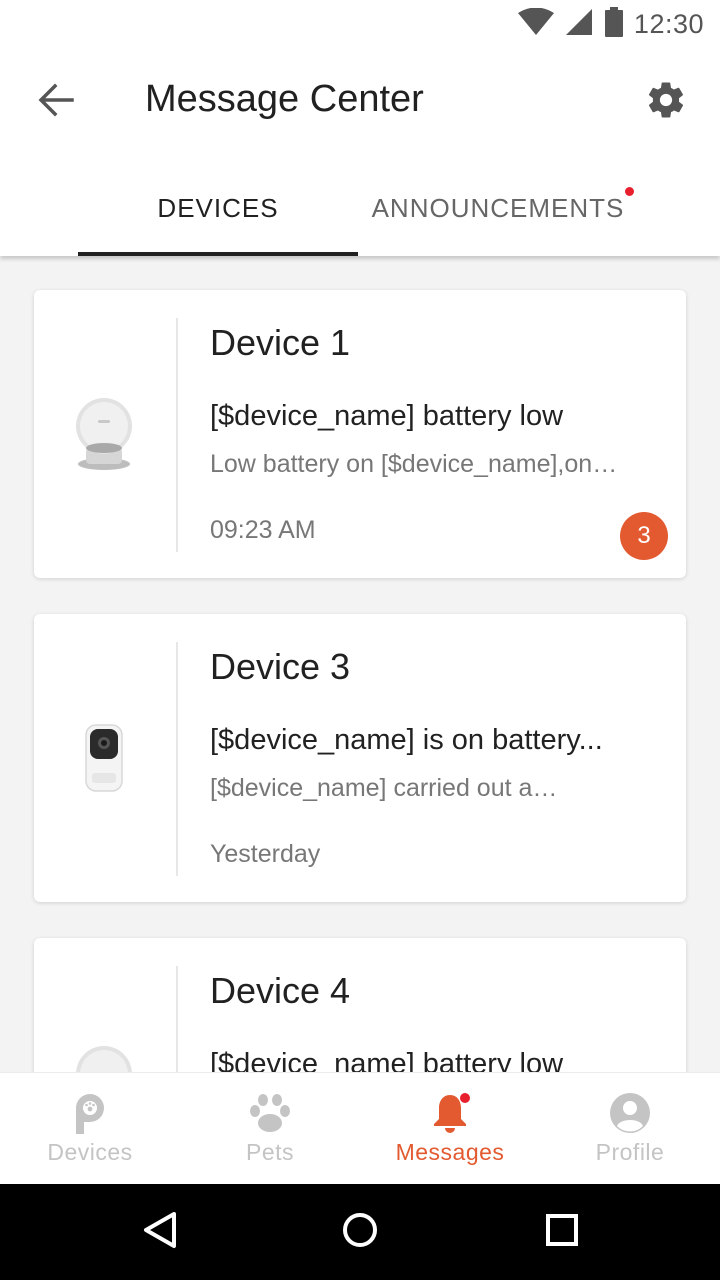 This screenshot has height=1280, width=720. I want to click on bottom-nav: Devices Pets Messages Profile, so click(360, 1128).